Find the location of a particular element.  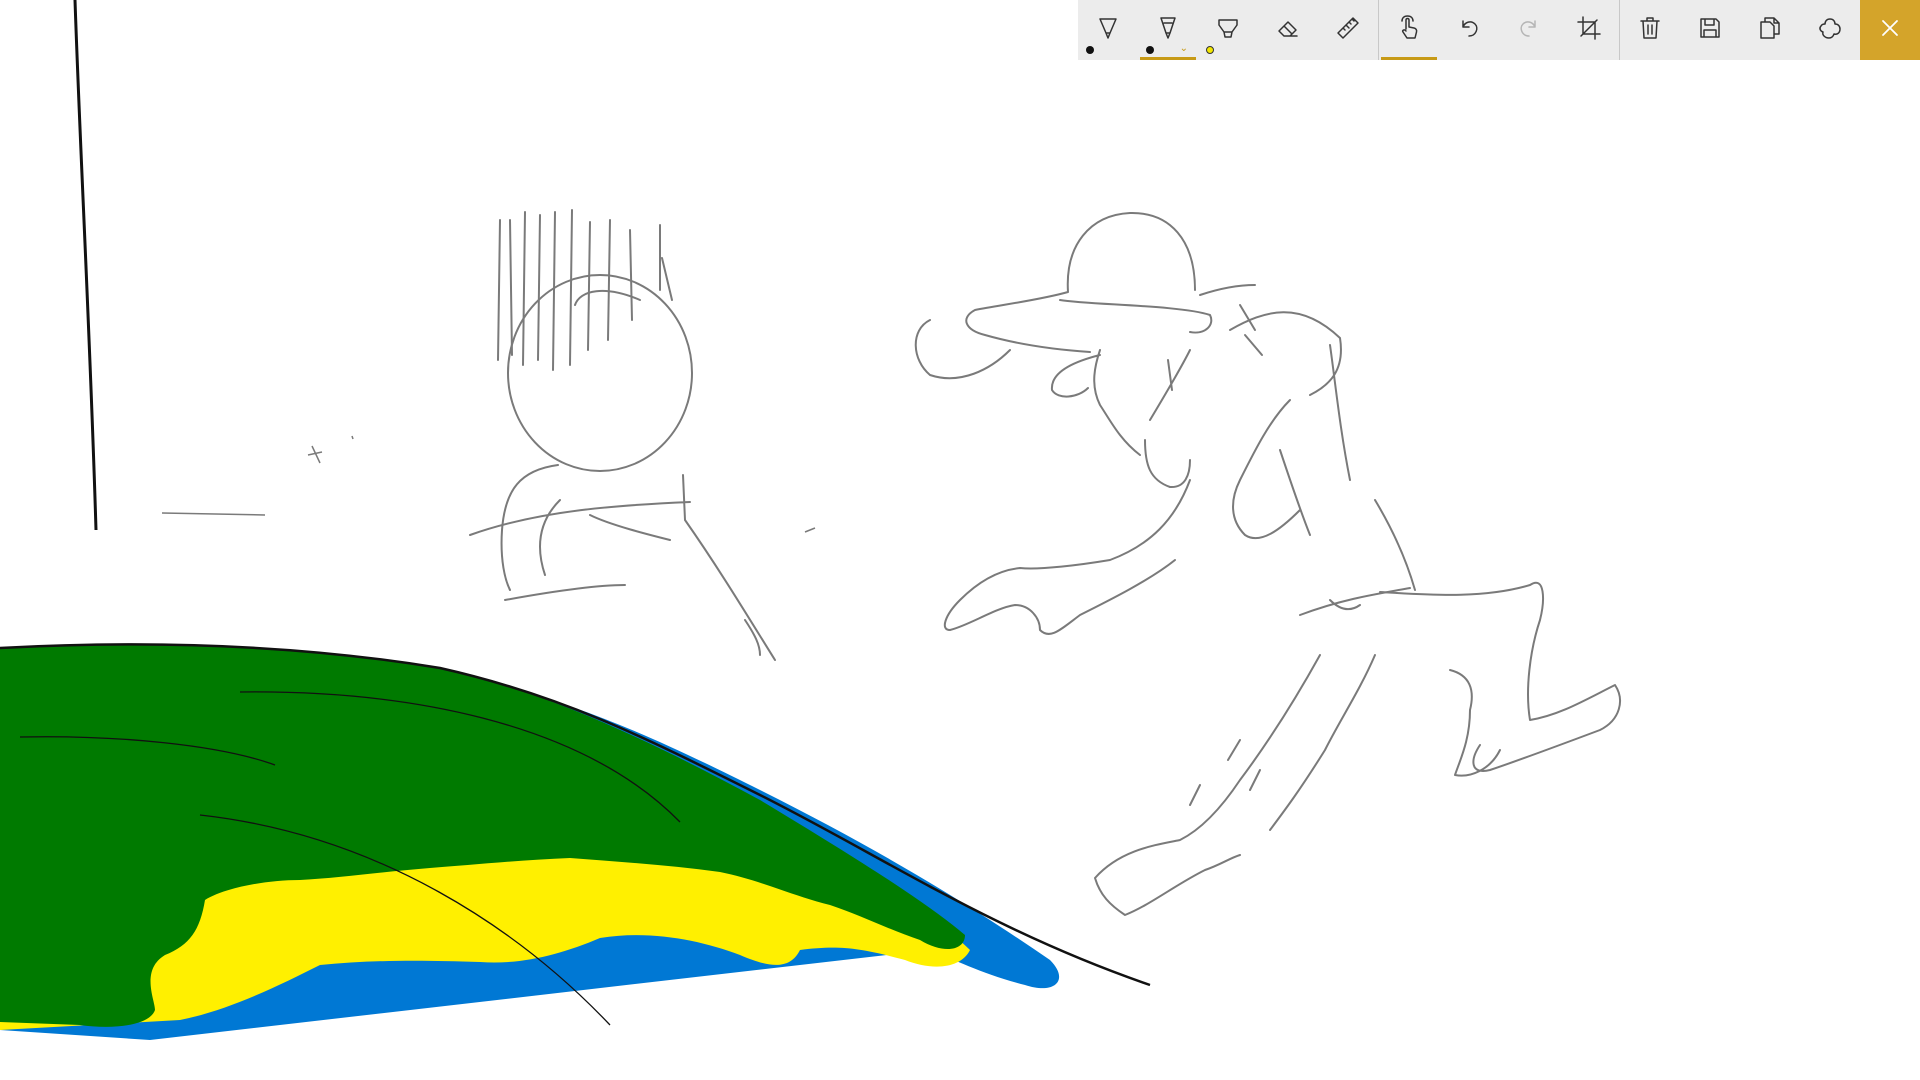

copy-icon is located at coordinates (1770, 30).